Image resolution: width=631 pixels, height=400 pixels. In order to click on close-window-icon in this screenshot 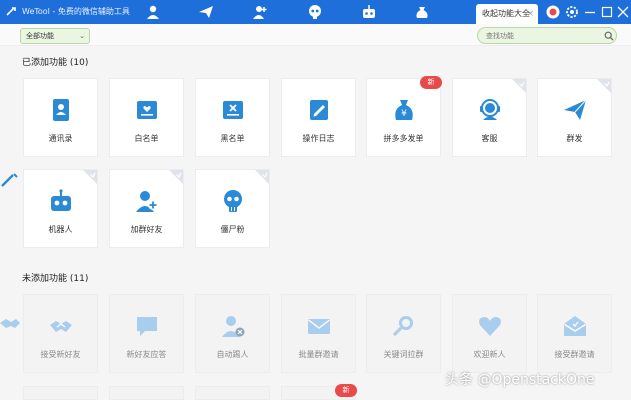, I will do `click(623, 12)`.